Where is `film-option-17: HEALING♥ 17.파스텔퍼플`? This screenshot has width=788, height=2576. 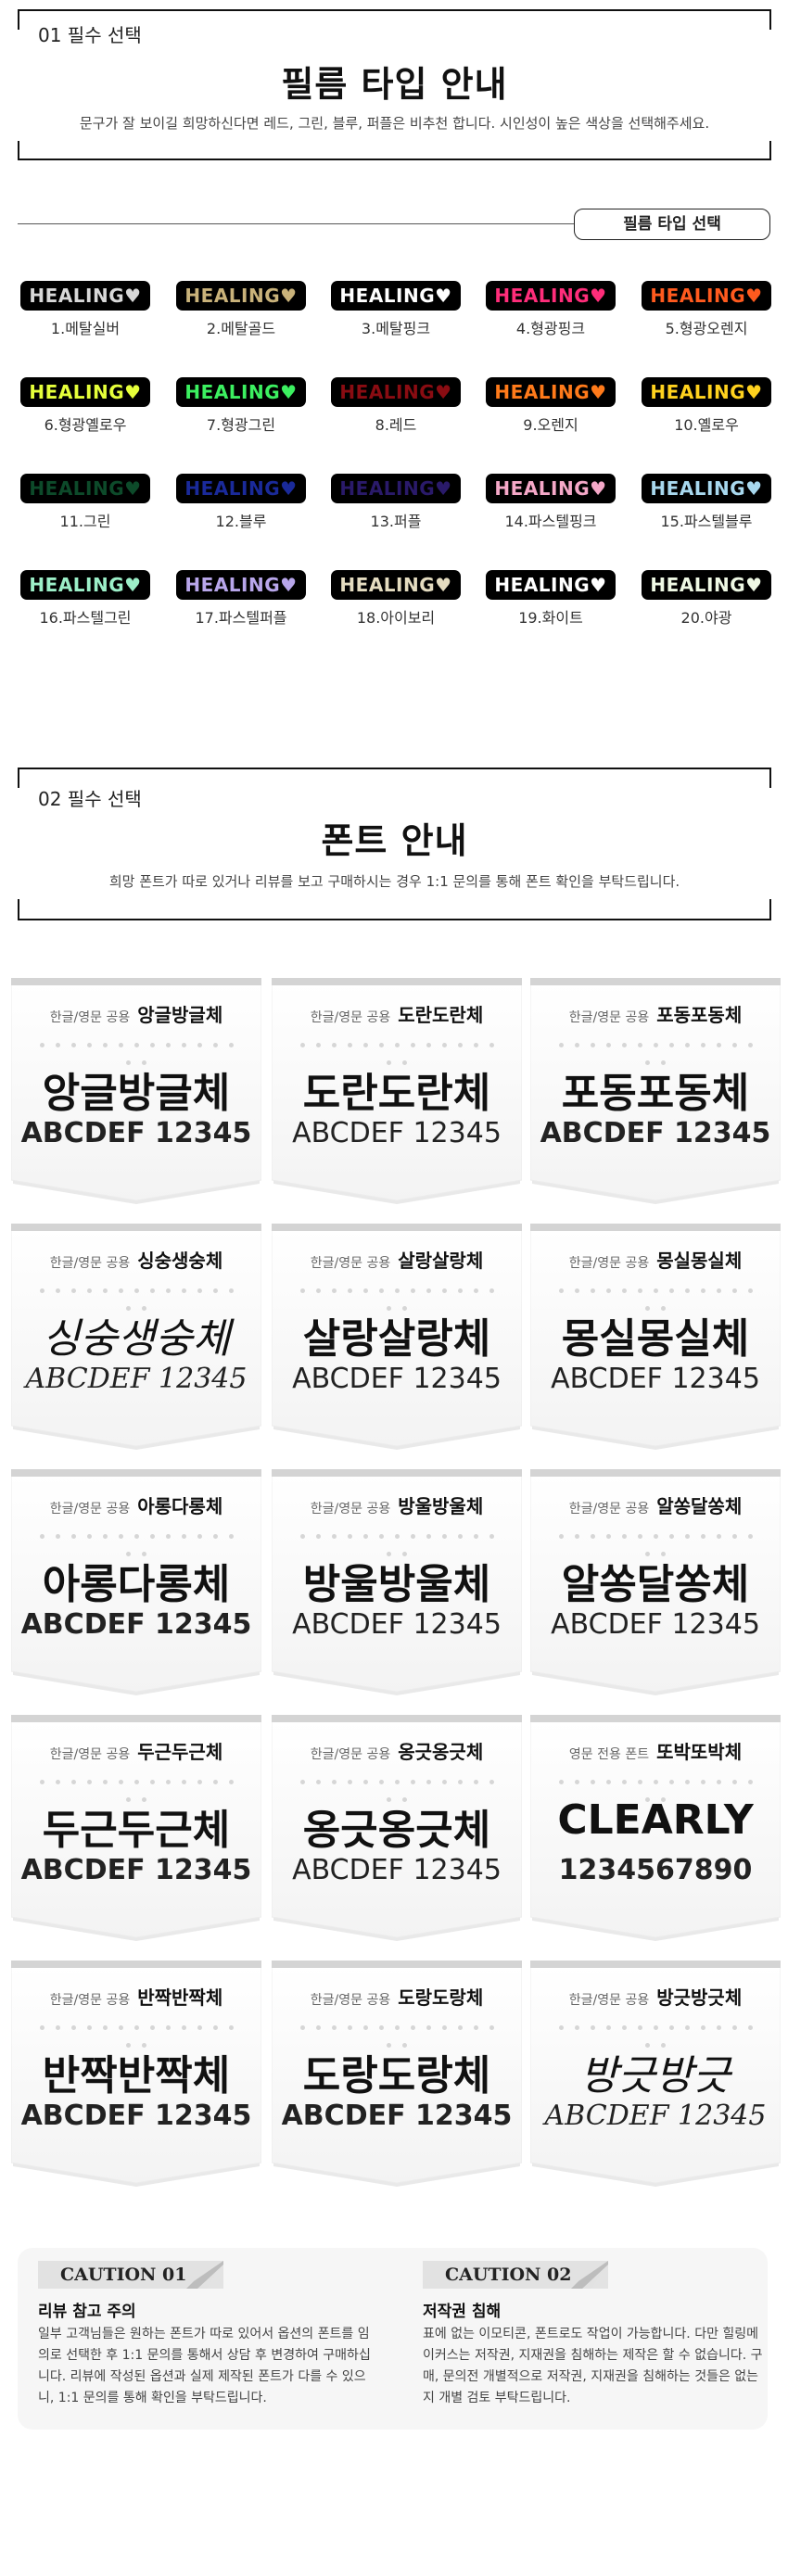 film-option-17: HEALING♥ 17.파스텔퍼플 is located at coordinates (241, 599).